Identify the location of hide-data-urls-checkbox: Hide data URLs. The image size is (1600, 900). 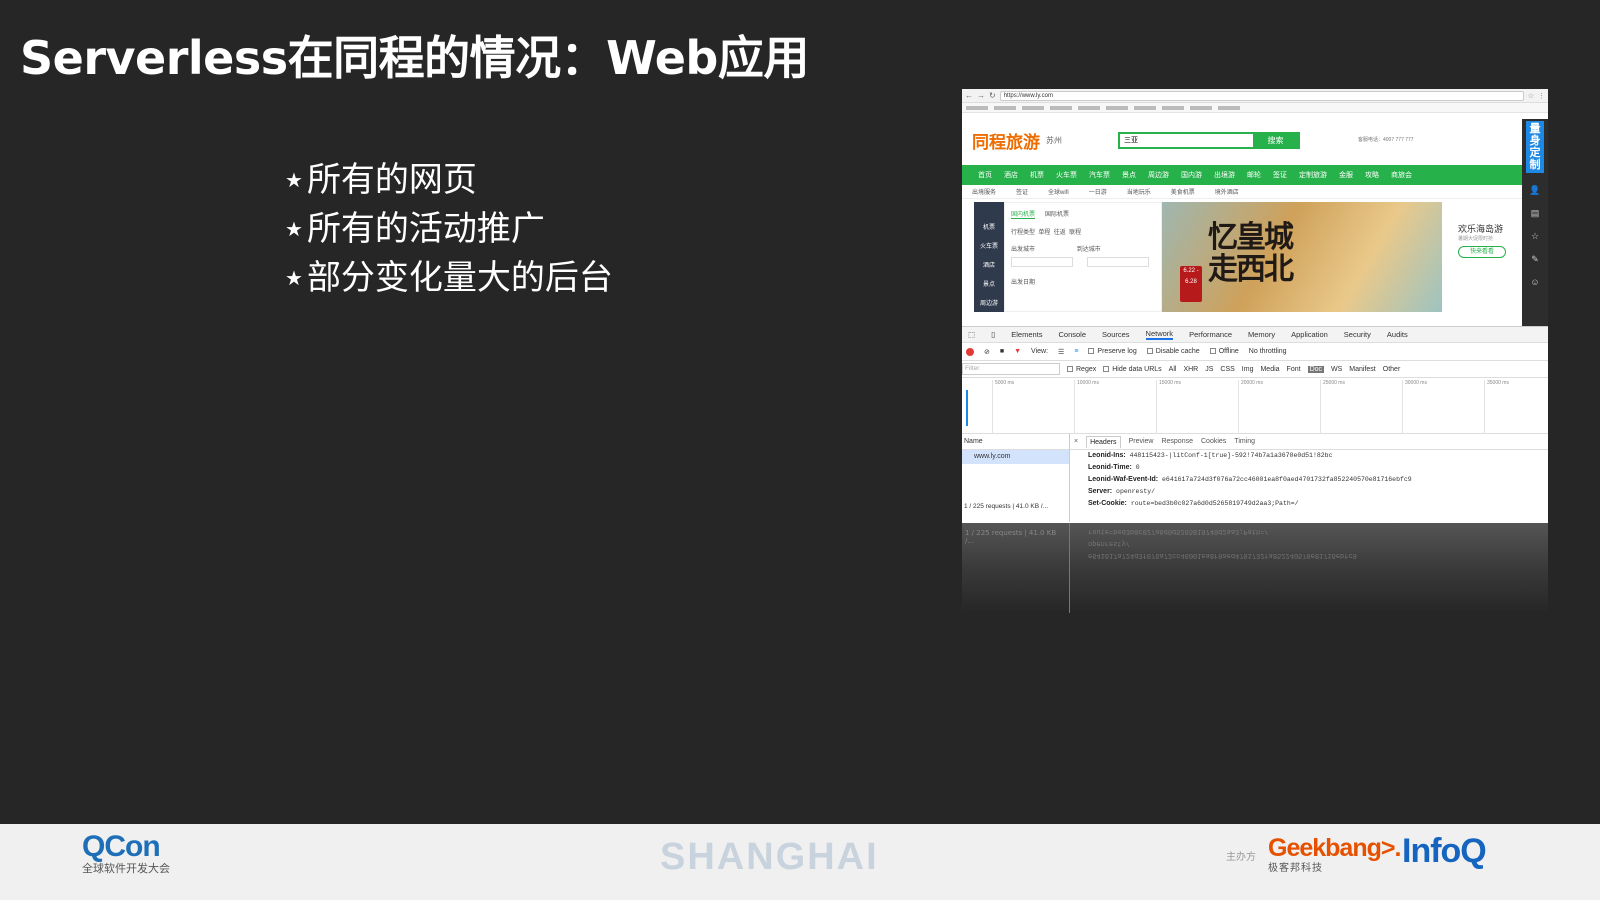
(1132, 369).